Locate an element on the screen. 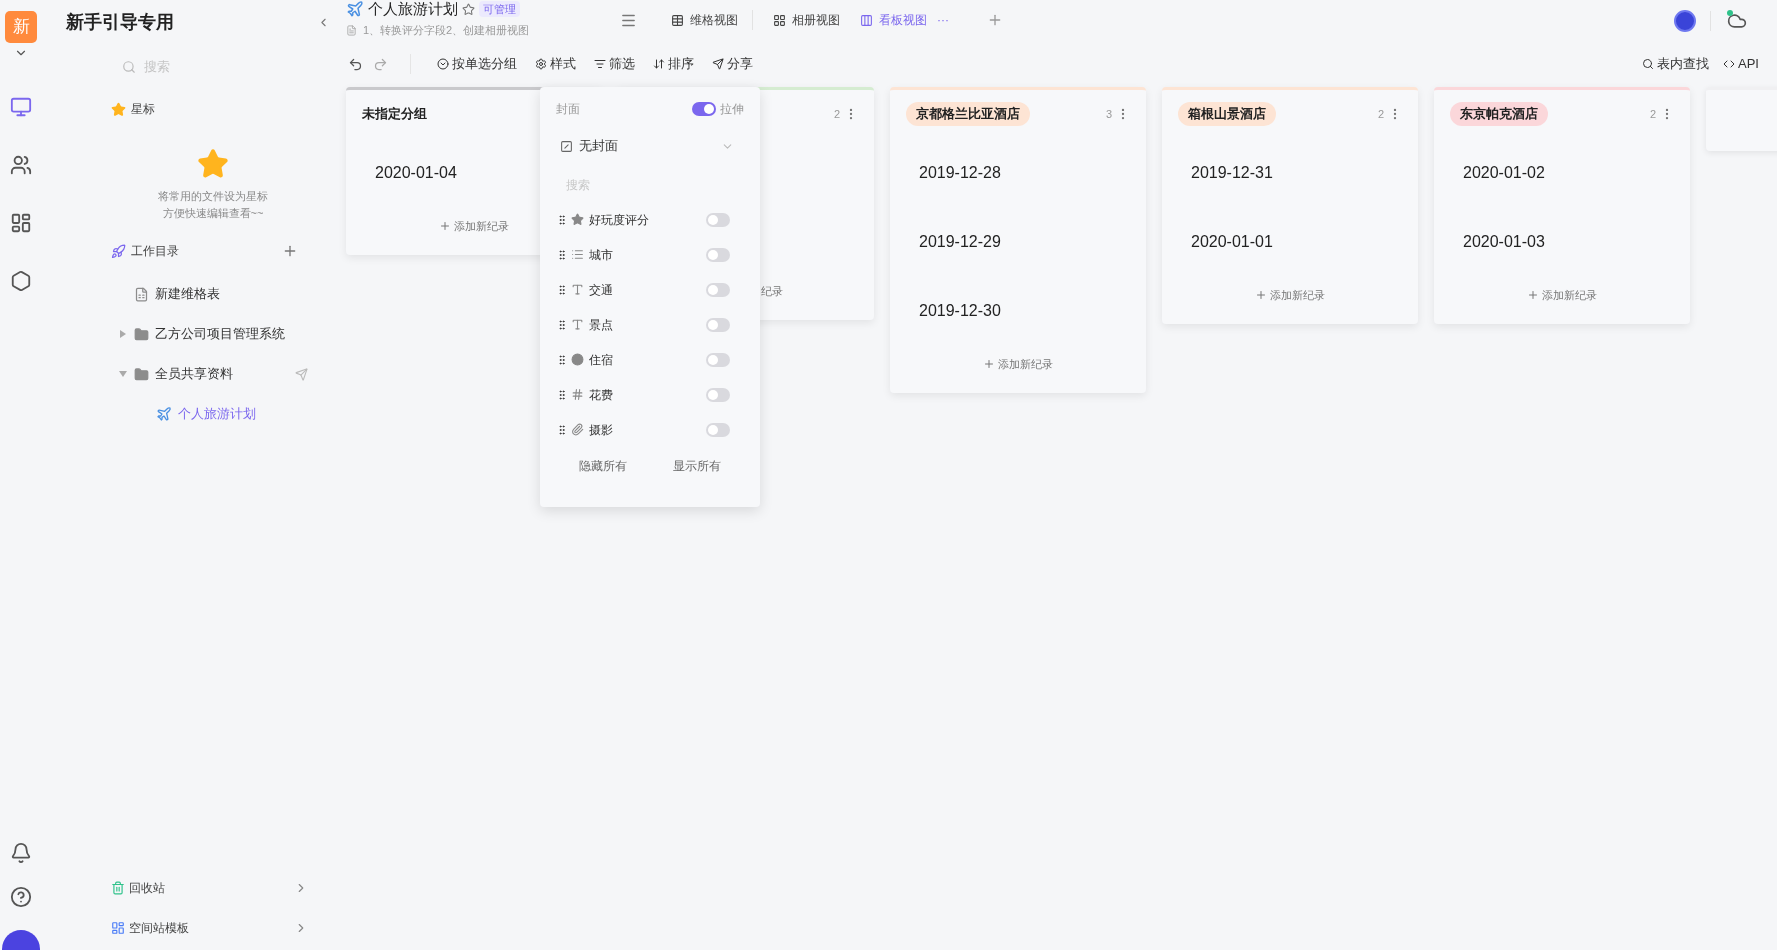 This screenshot has width=1777, height=950. show-all-button: 显示所有 is located at coordinates (697, 466).